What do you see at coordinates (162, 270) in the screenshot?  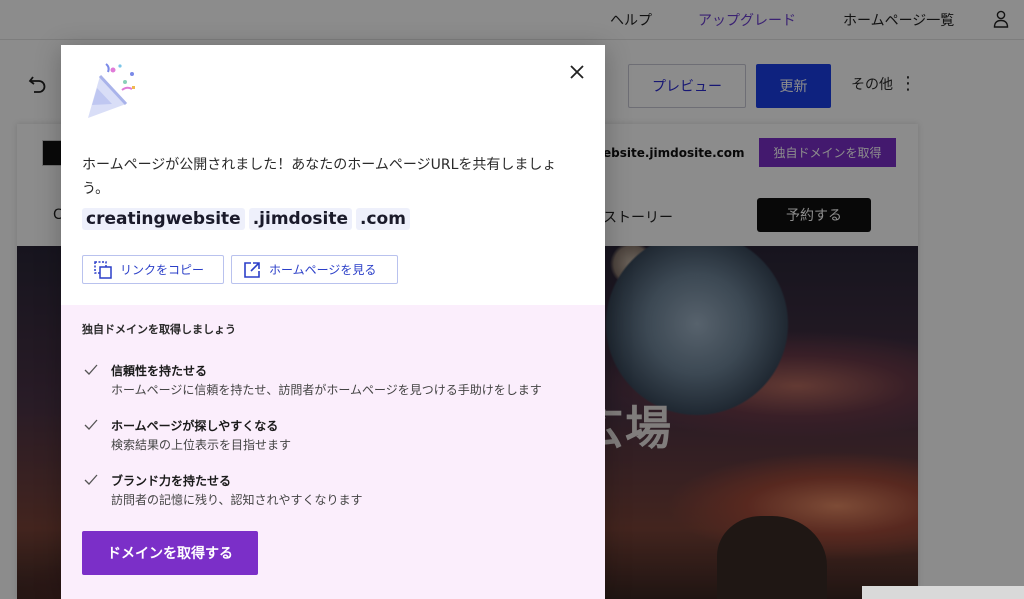 I see `copy-link-label: リンクをコピー` at bounding box center [162, 270].